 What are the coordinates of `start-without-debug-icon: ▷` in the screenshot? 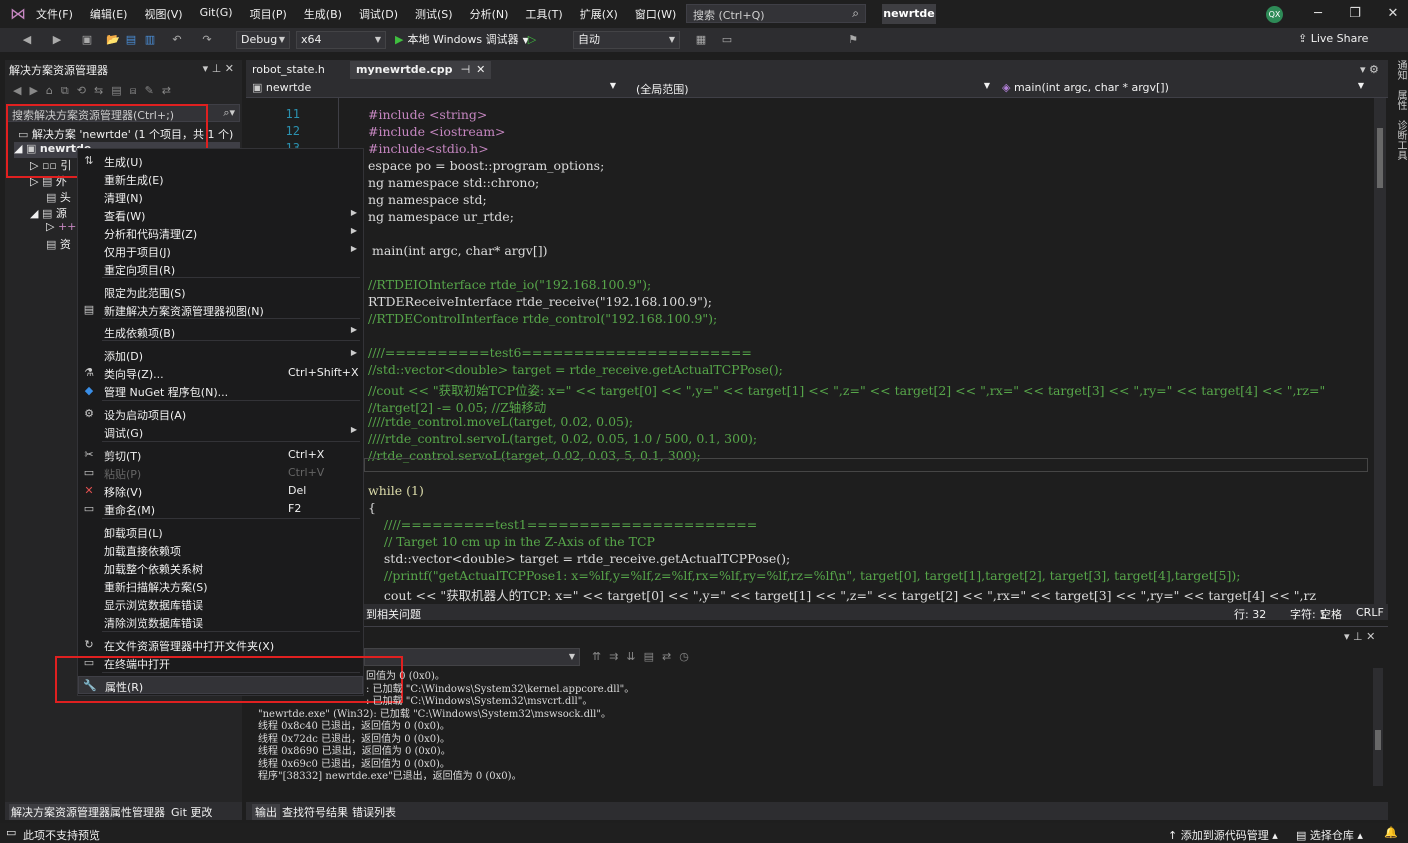 It's located at (532, 40).